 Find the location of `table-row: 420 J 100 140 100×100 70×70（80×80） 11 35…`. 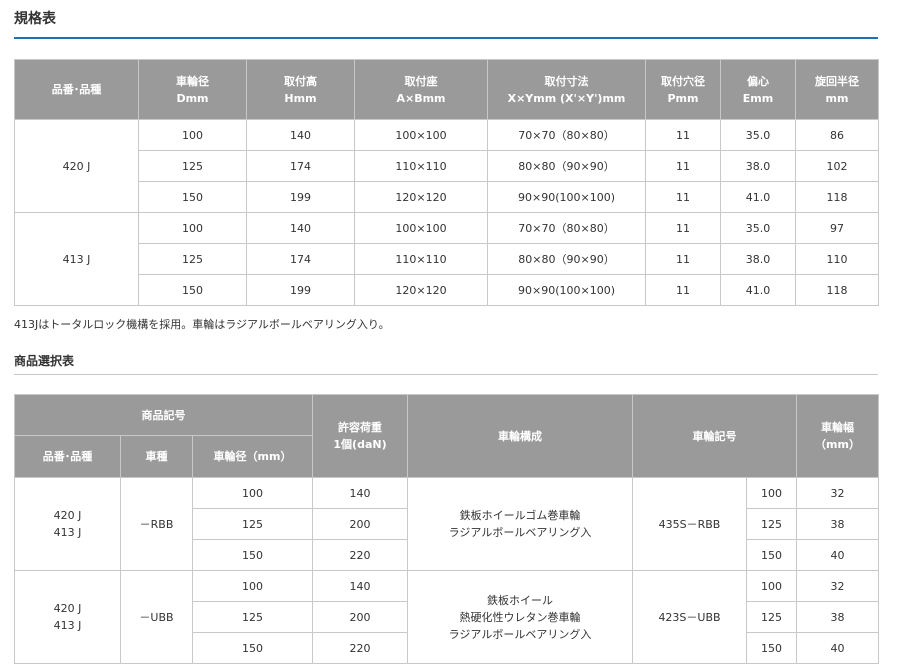

table-row: 420 J 100 140 100×100 70×70（80×80） 11 35… is located at coordinates (446, 166).